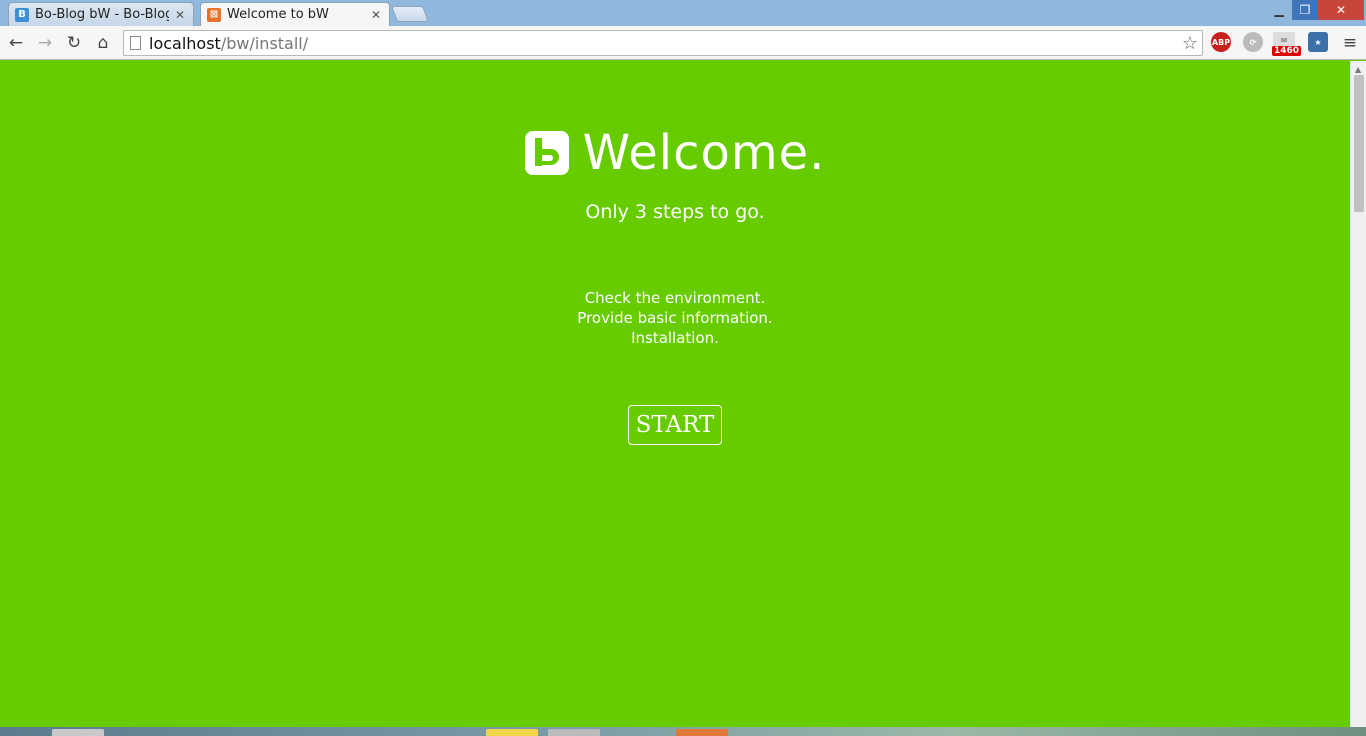  I want to click on menu-icon: ≡, so click(1350, 43).